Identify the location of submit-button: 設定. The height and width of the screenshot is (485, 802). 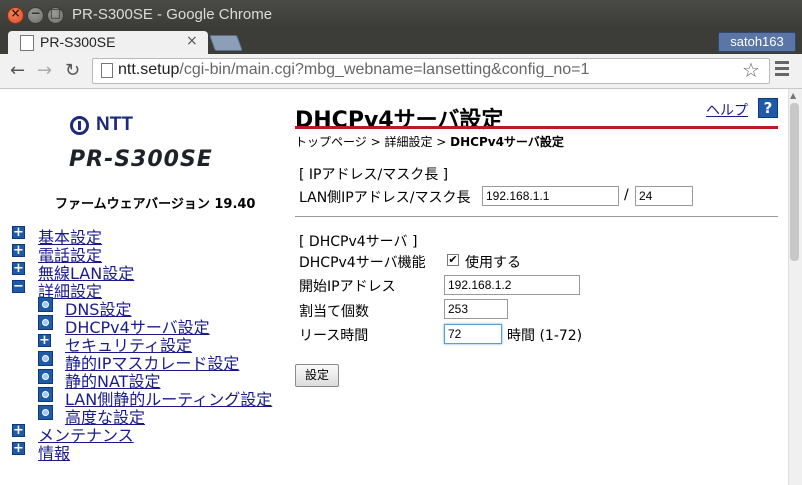
(317, 375).